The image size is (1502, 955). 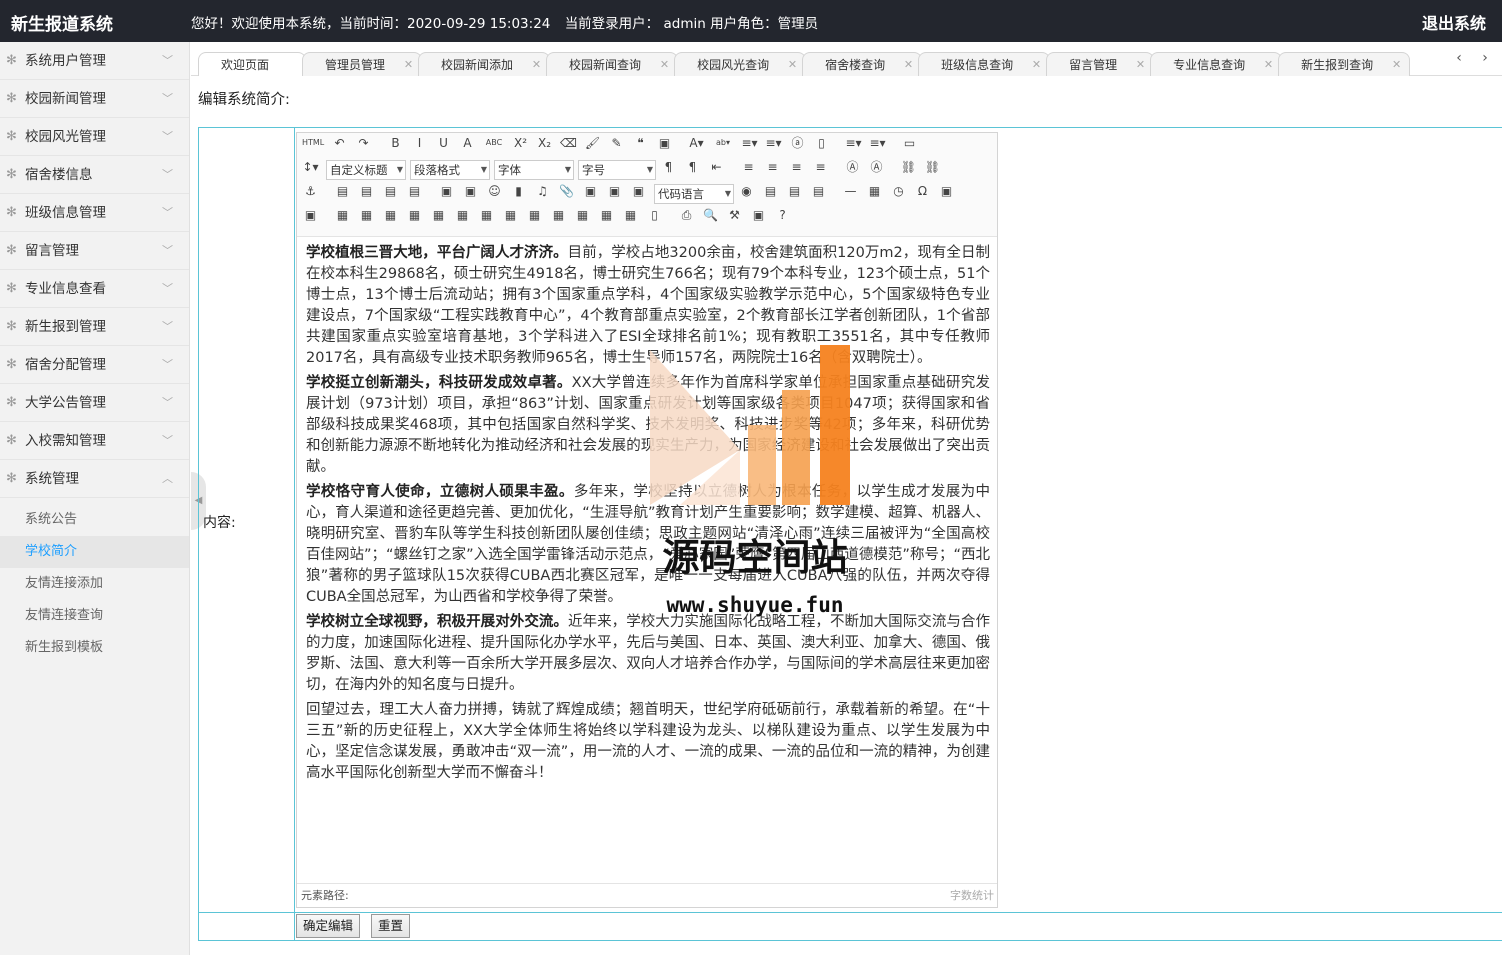 I want to click on italic-icon: I, so click(x=419, y=143).